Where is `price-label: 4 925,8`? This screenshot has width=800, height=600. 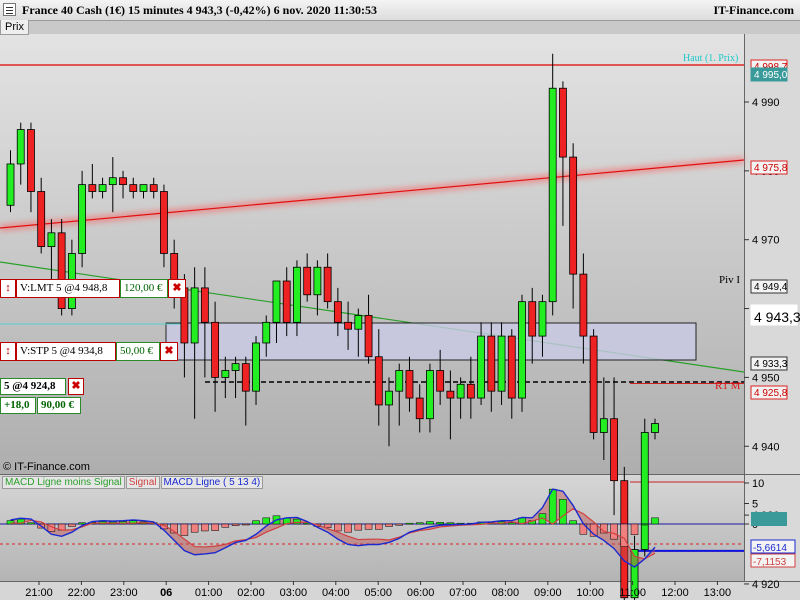 price-label: 4 925,8 is located at coordinates (771, 393).